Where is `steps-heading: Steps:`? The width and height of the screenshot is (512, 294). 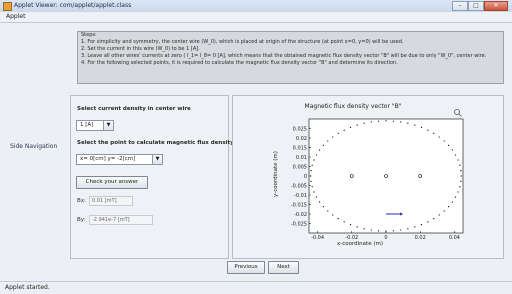
steps-heading: Steps: is located at coordinates (89, 35).